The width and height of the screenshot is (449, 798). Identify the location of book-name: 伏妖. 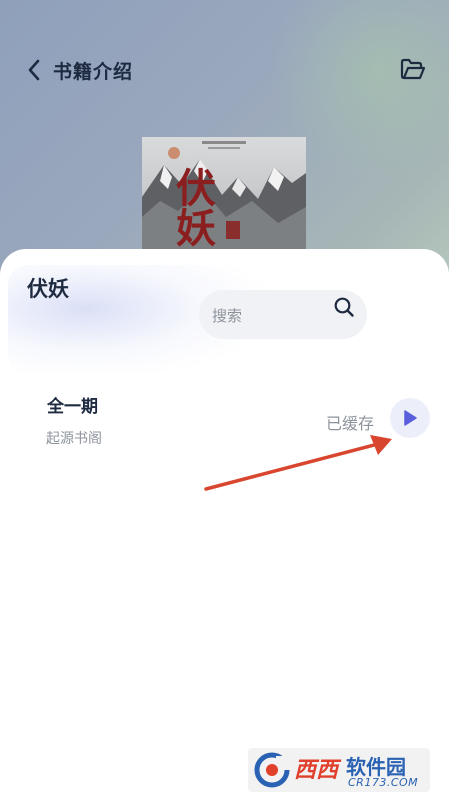
(48, 289).